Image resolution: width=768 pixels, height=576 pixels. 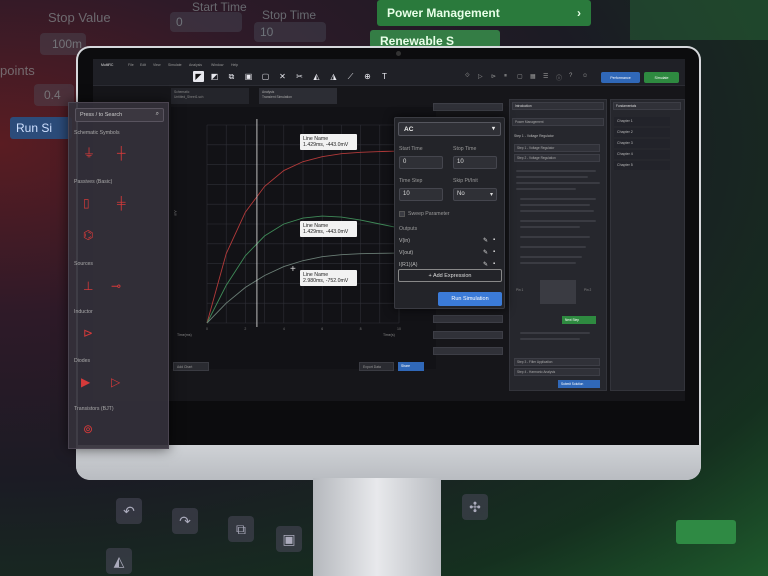 What do you see at coordinates (377, 527) in the screenshot?
I see `monitor-stand` at bounding box center [377, 527].